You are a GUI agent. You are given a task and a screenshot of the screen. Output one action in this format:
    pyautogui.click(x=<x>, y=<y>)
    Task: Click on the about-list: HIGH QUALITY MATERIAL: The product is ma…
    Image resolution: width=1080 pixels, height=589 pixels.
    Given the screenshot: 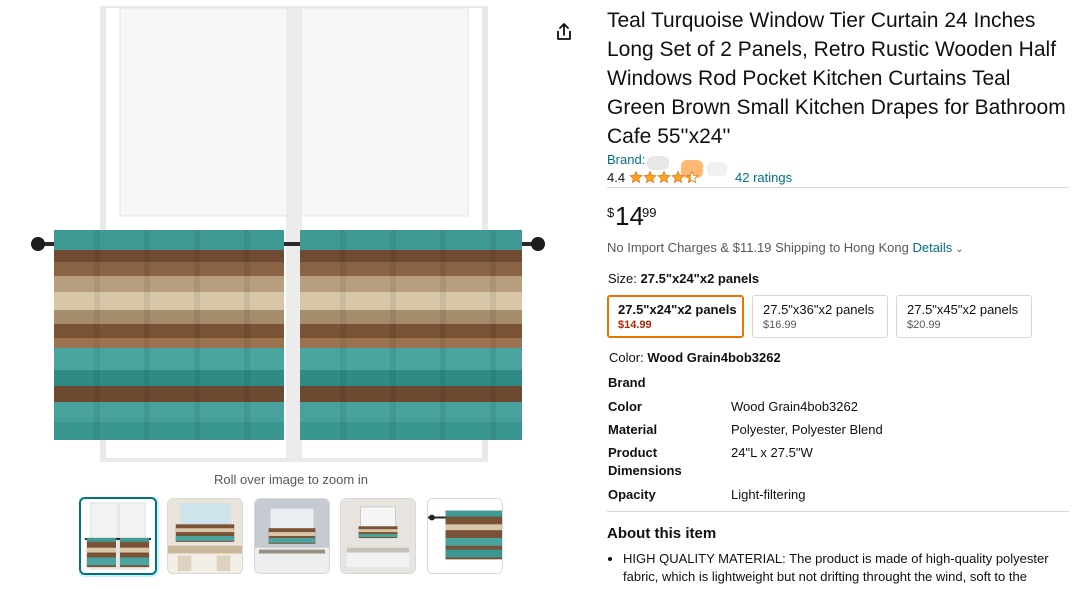 What is the action you would take?
    pyautogui.click(x=843, y=568)
    